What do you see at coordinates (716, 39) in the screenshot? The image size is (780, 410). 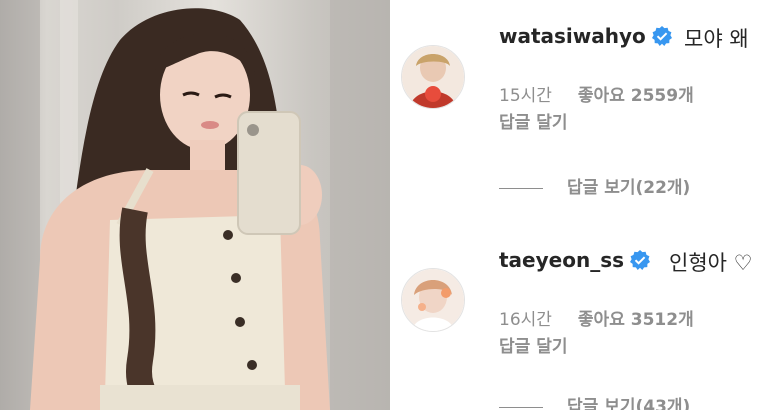 I see `comment-text: 모야 왜` at bounding box center [716, 39].